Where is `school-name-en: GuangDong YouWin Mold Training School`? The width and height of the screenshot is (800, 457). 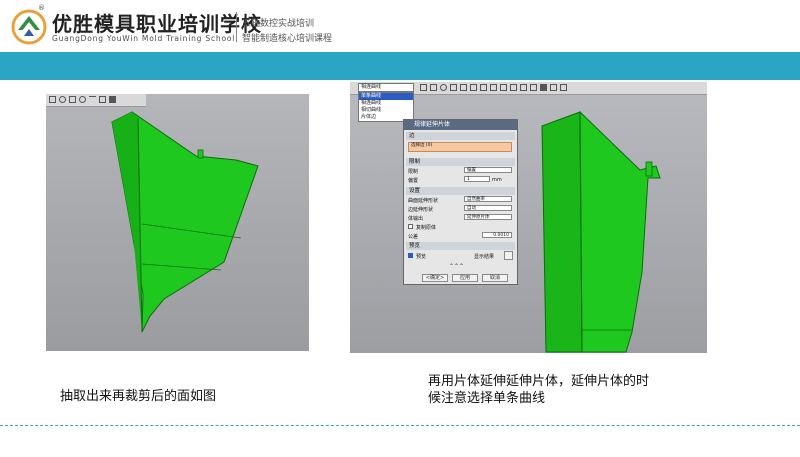
school-name-en: GuangDong YouWin Mold Training School is located at coordinates (144, 38).